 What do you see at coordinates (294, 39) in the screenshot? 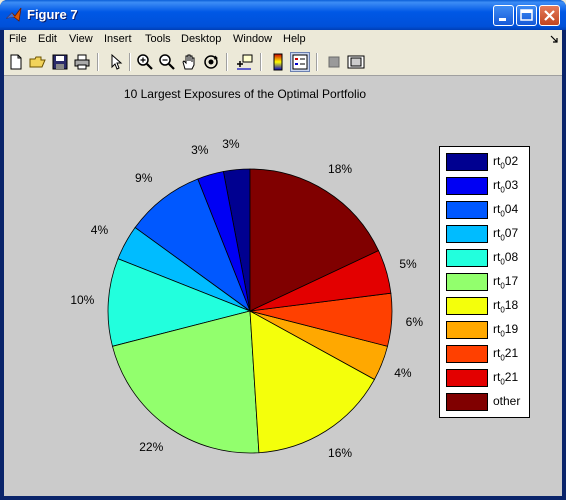
I see `menu-help: Help` at bounding box center [294, 39].